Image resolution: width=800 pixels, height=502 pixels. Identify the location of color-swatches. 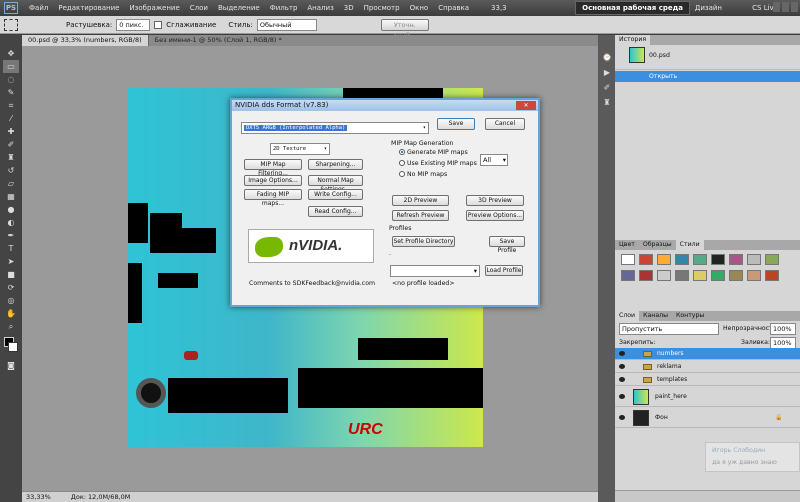
(11, 348).